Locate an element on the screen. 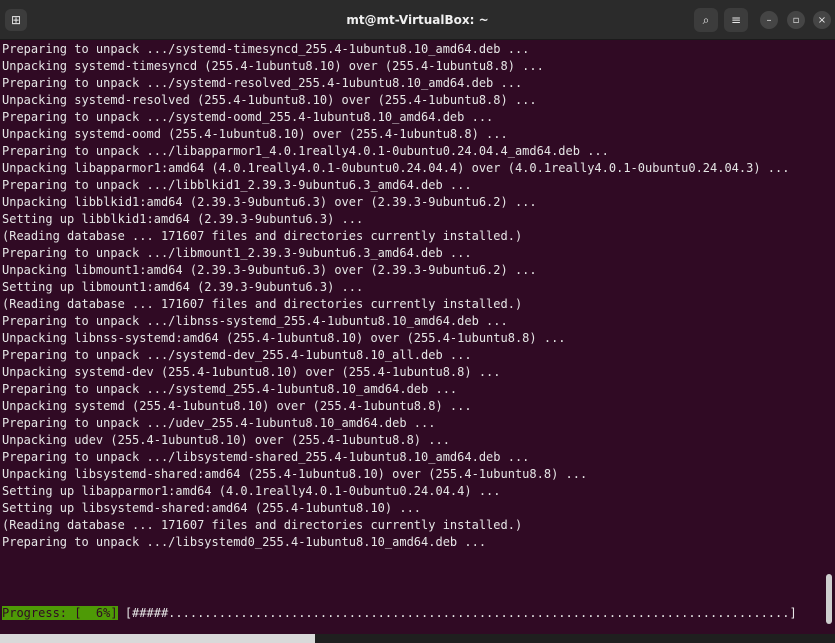  minimize-icon: – is located at coordinates (769, 20).